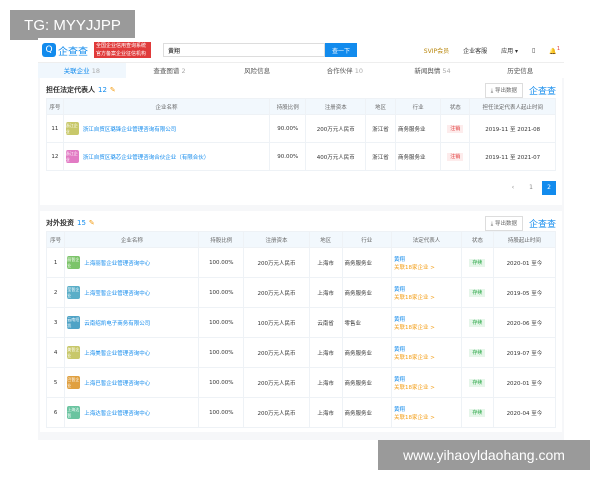 The width and height of the screenshot is (600, 480). What do you see at coordinates (146, 157) in the screenshot?
I see `company-link: 浙江自贸区璐芯企业管理咨询合伙企业（有限合伙）` at bounding box center [146, 157].